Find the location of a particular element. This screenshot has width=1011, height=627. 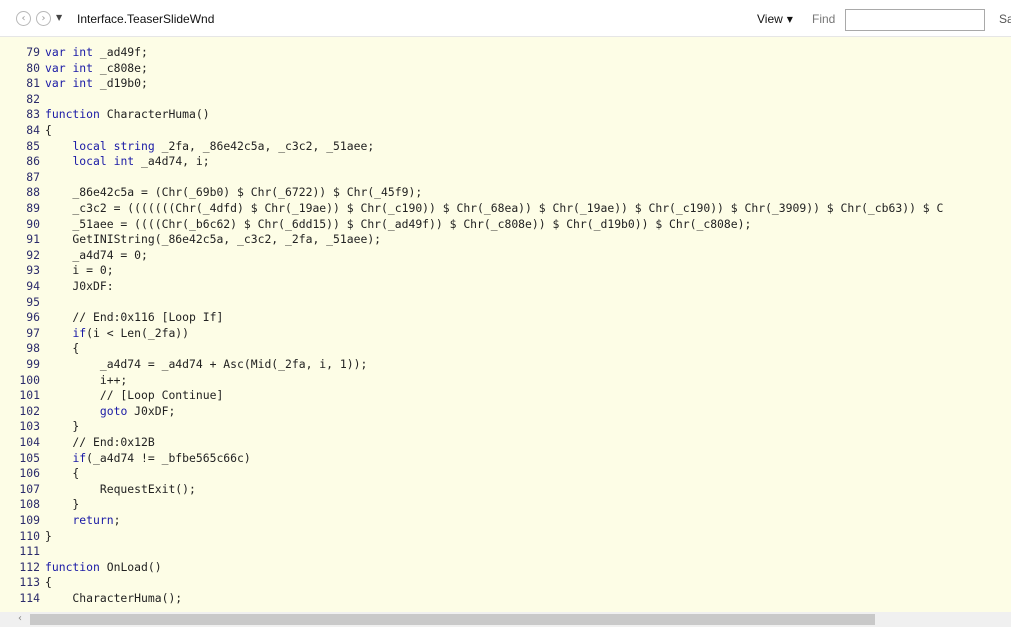

document-title: Interface.TeaserSlideWnd is located at coordinates (146, 19).